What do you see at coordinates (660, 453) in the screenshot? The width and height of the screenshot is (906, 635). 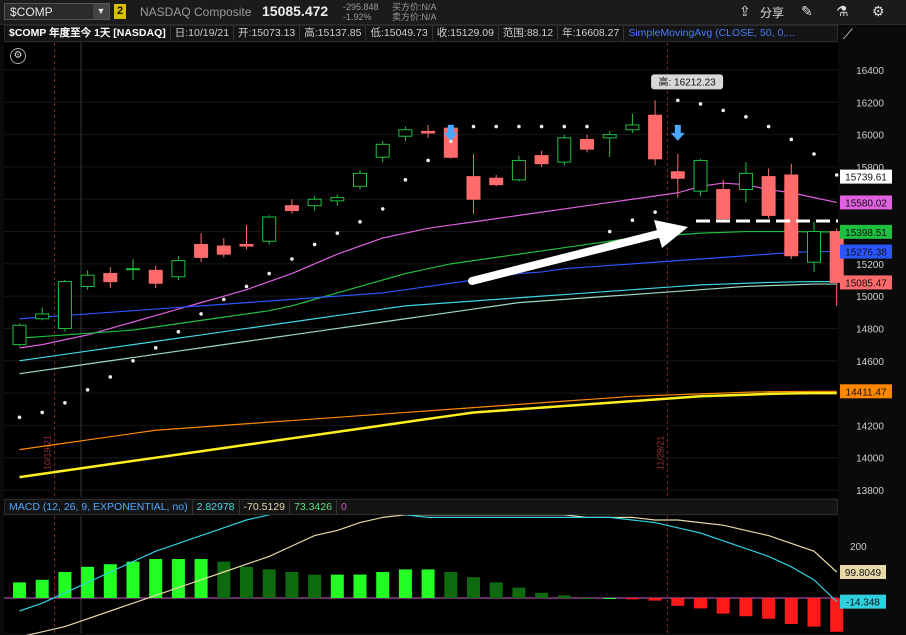 I see `date-marker-label: 11/29/21` at bounding box center [660, 453].